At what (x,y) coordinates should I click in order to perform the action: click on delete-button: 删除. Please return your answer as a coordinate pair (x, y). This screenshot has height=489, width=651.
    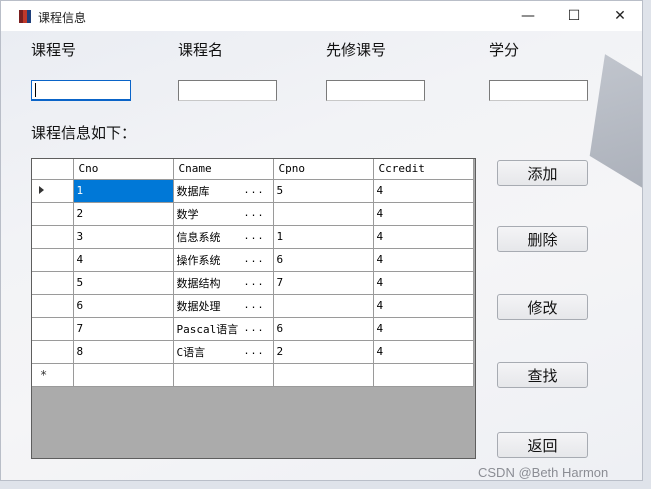
    Looking at the image, I should click on (542, 239).